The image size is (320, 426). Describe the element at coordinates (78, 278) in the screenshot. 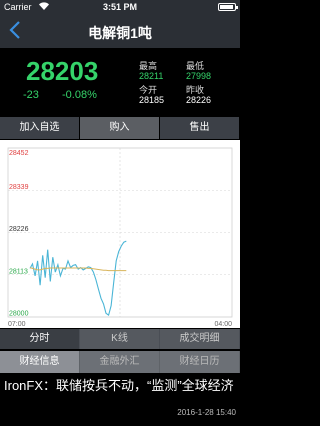

I see `price-line` at that location.